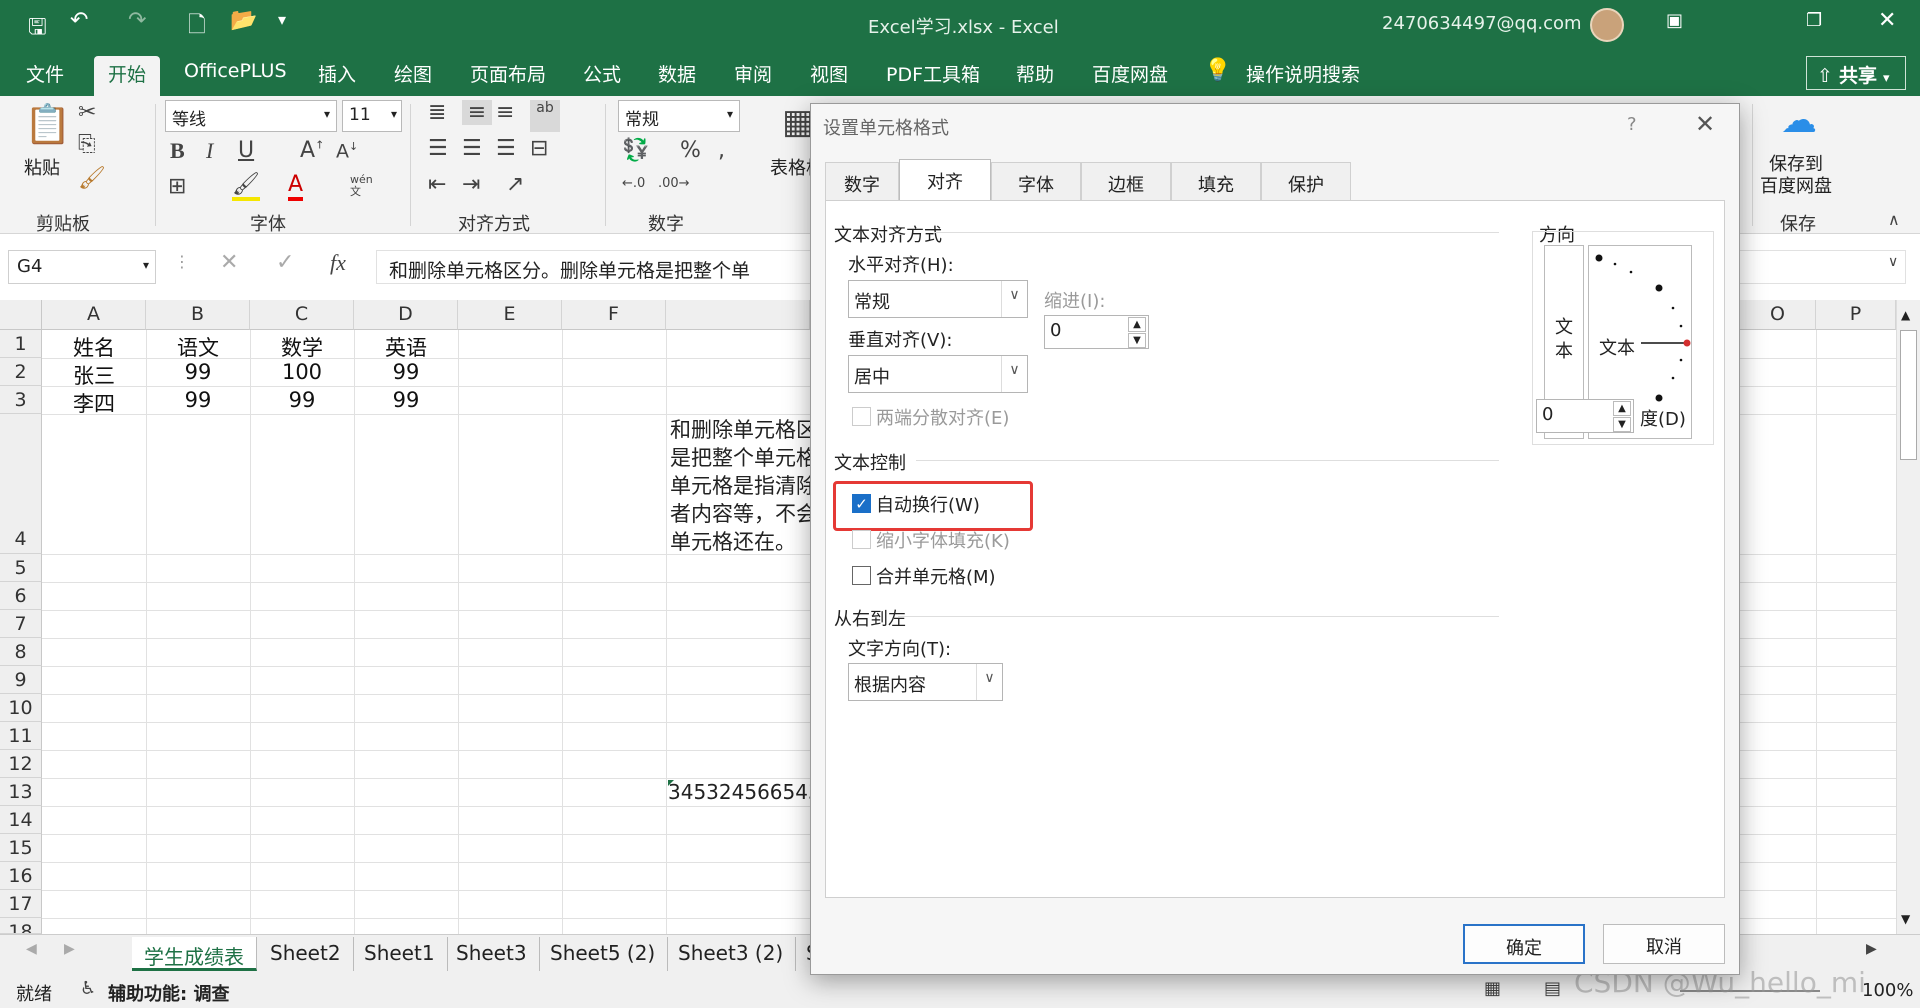 The width and height of the screenshot is (1920, 1008). What do you see at coordinates (1664, 944) in the screenshot?
I see `cancel-button: 取消` at bounding box center [1664, 944].